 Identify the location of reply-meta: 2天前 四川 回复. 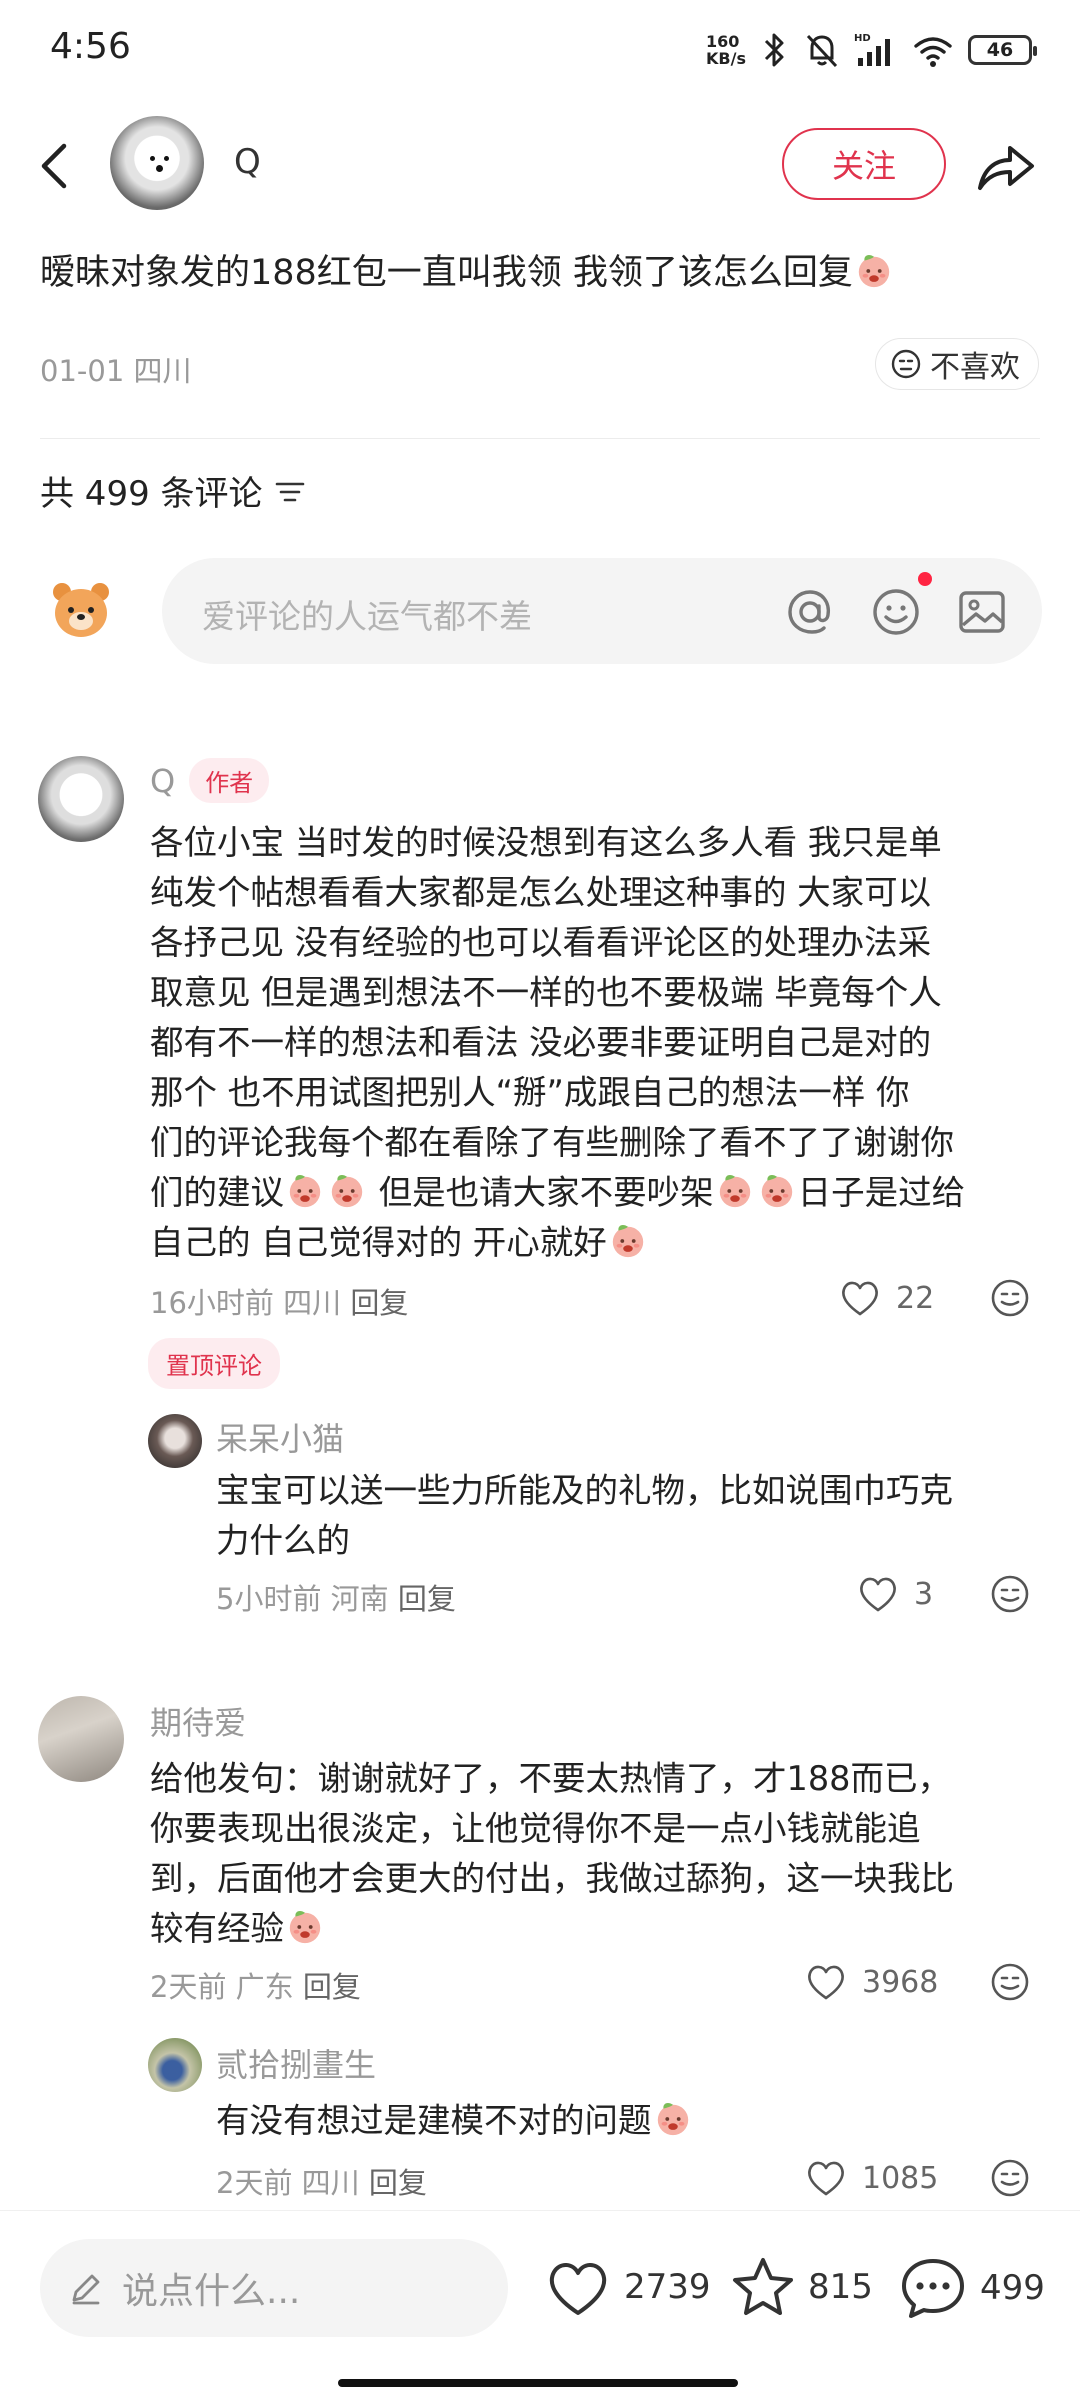
(321, 2183).